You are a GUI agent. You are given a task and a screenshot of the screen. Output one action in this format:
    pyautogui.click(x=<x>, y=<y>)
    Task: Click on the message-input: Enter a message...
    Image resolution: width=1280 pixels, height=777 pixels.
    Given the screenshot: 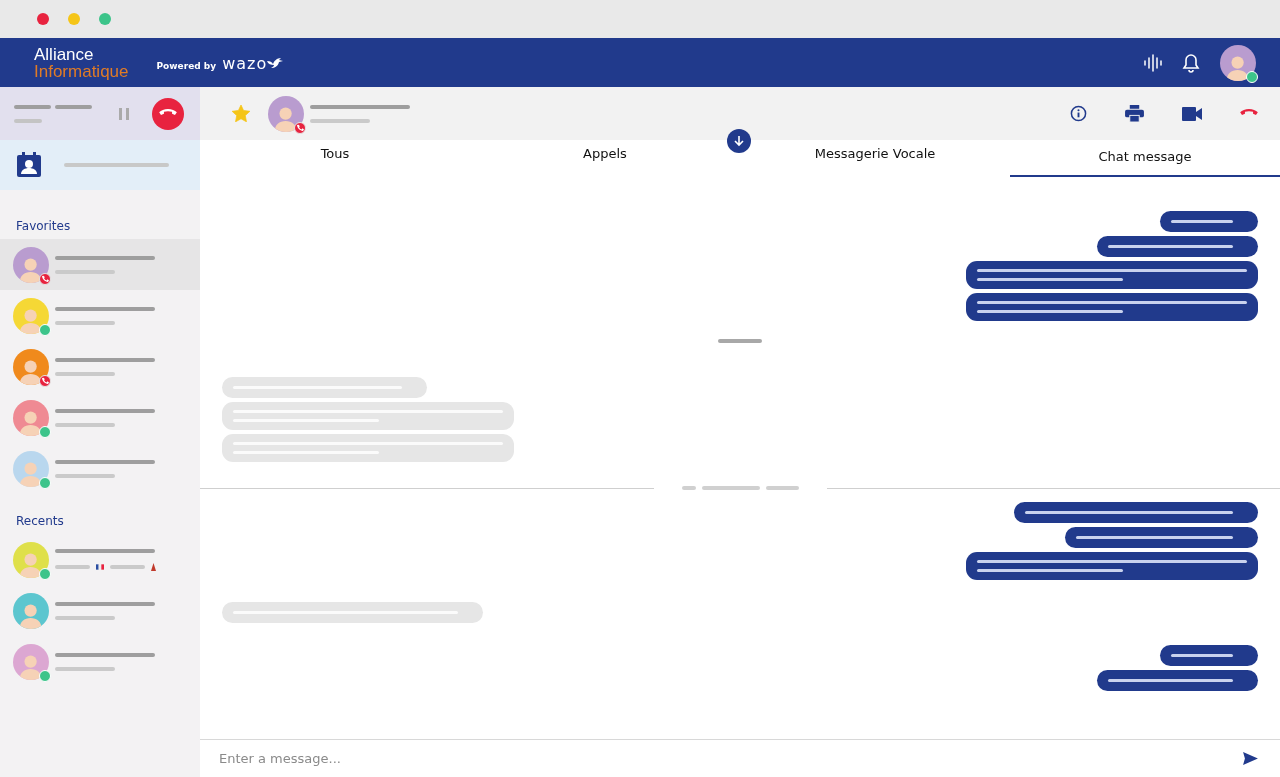 What is the action you would take?
    pyautogui.click(x=730, y=758)
    